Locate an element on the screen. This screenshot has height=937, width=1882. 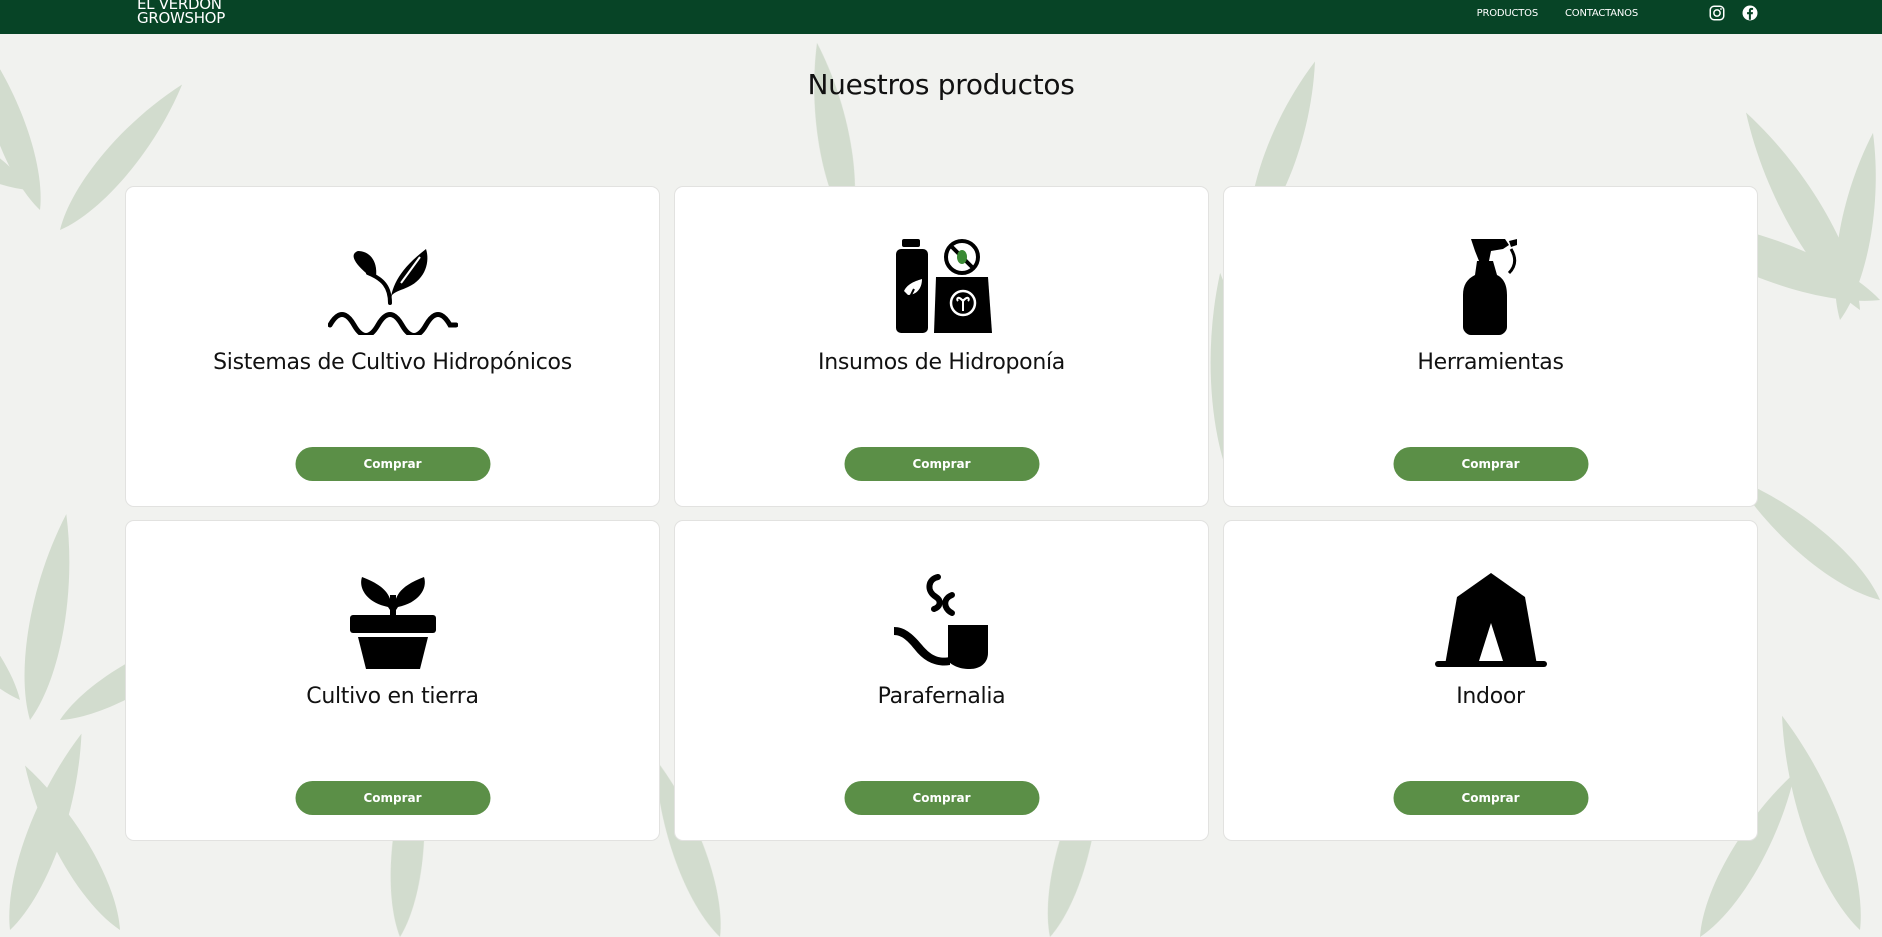
brand-logo: EL VERDON GROWSHOP is located at coordinates (181, 13).